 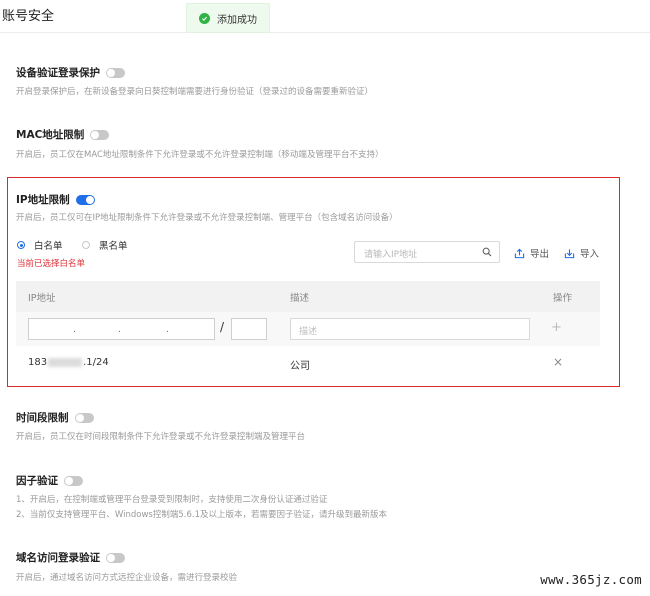 I want to click on section-label: 因子验证, so click(x=37, y=481).